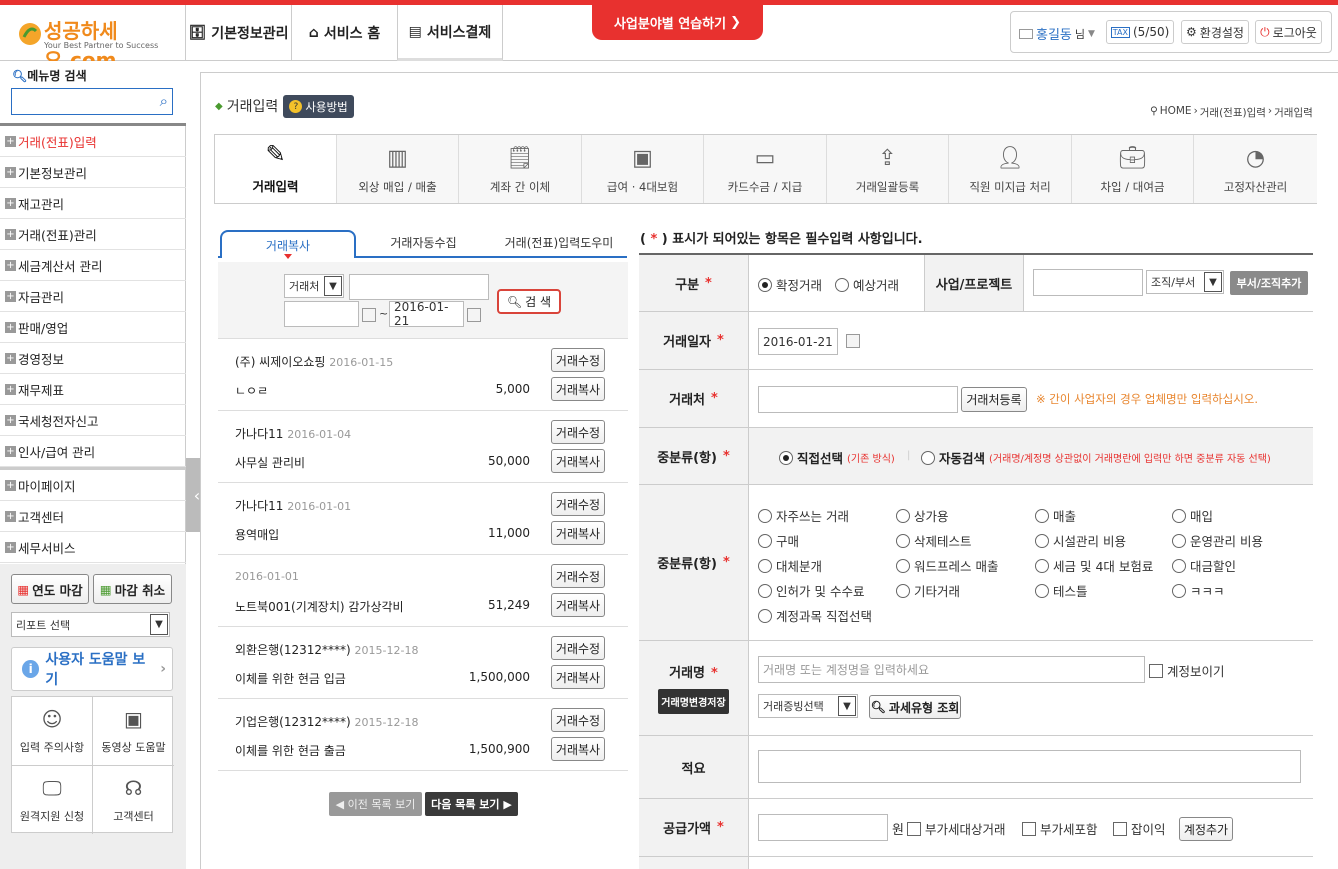 The height and width of the screenshot is (869, 1338). What do you see at coordinates (922, 515) in the screenshot?
I see `category-radio: 상가용` at bounding box center [922, 515].